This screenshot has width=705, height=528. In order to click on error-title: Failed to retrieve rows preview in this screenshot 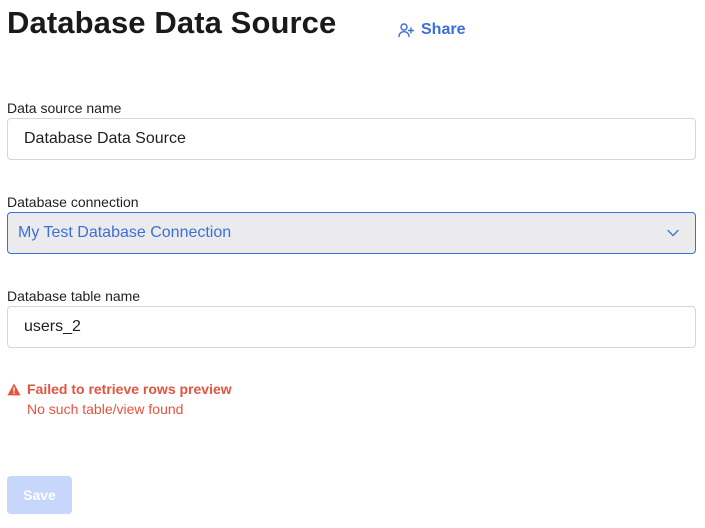, I will do `click(129, 389)`.